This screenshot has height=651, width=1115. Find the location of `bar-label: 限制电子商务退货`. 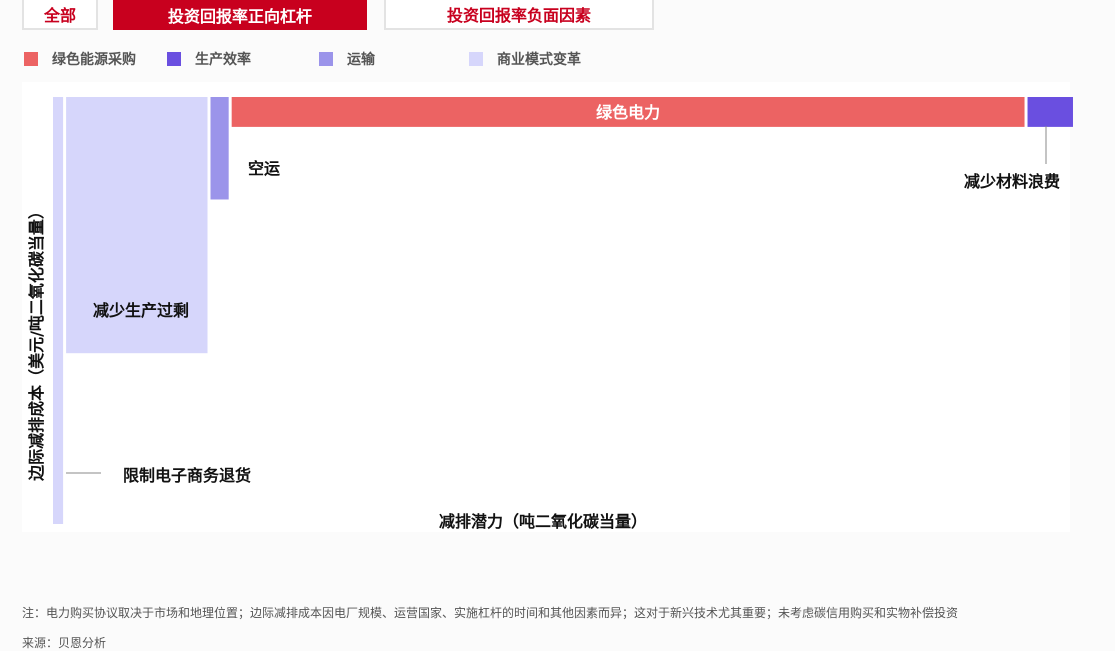

bar-label: 限制电子商务退货 is located at coordinates (187, 475).